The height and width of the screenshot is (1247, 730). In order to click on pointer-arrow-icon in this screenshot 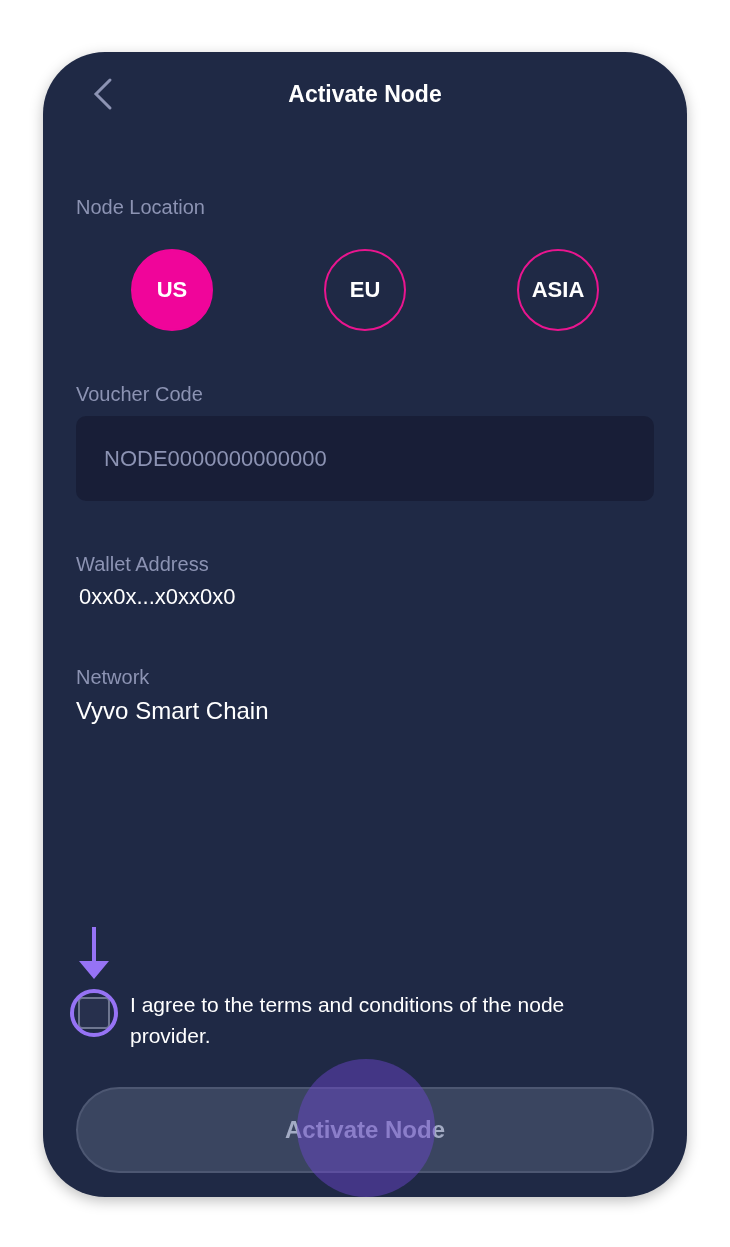, I will do `click(94, 953)`.